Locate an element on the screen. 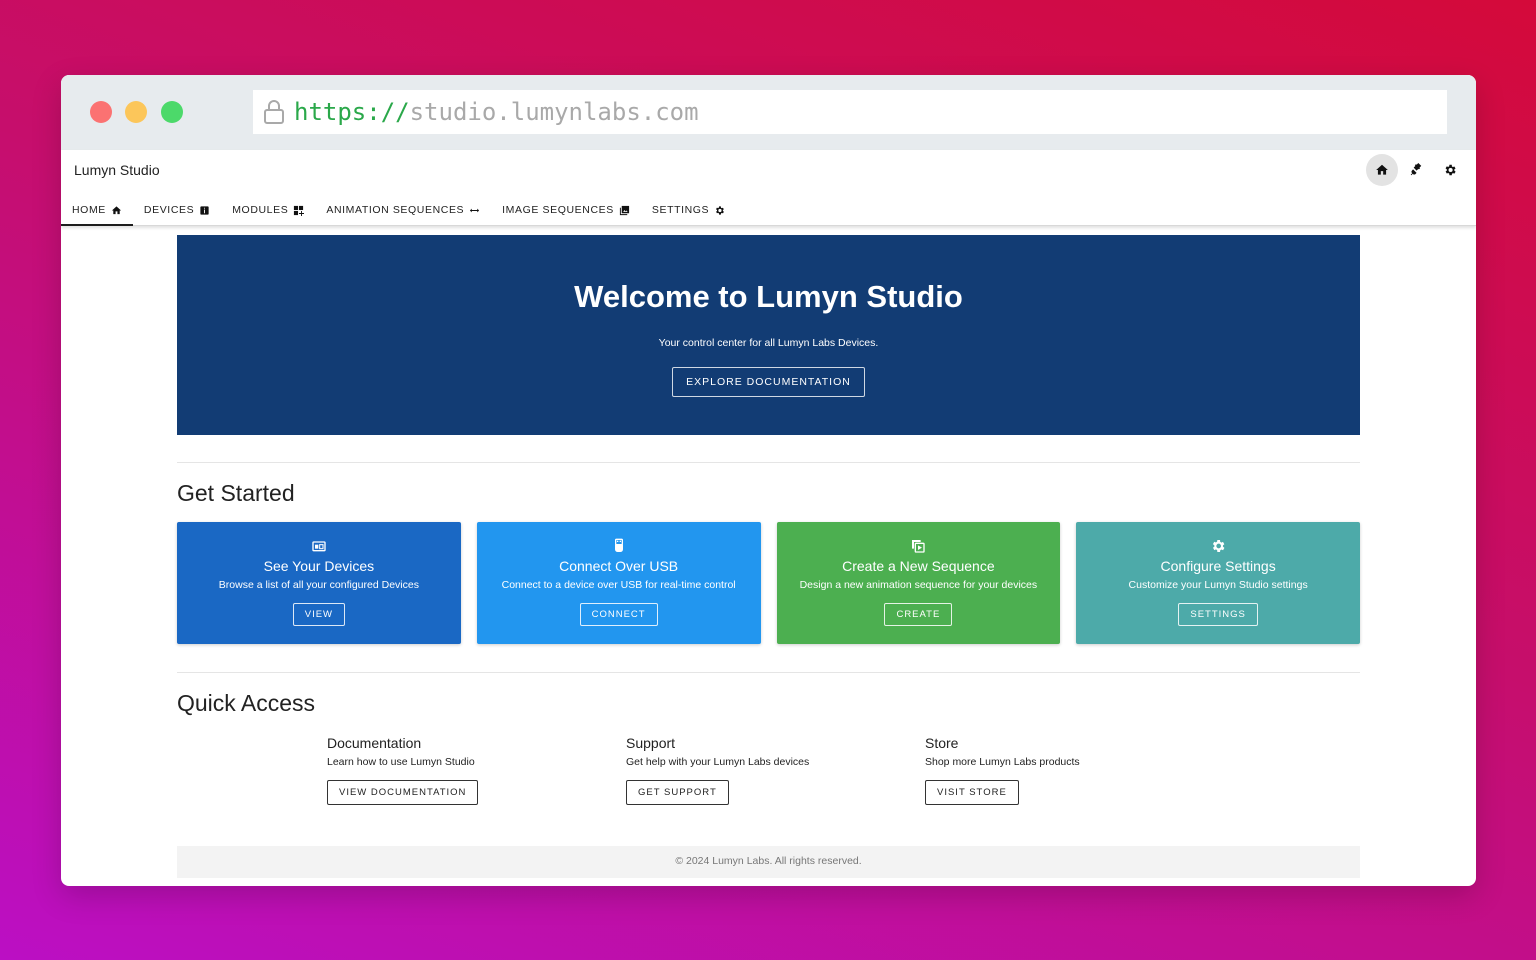  tab-devices: DEVICES is located at coordinates (177, 210).